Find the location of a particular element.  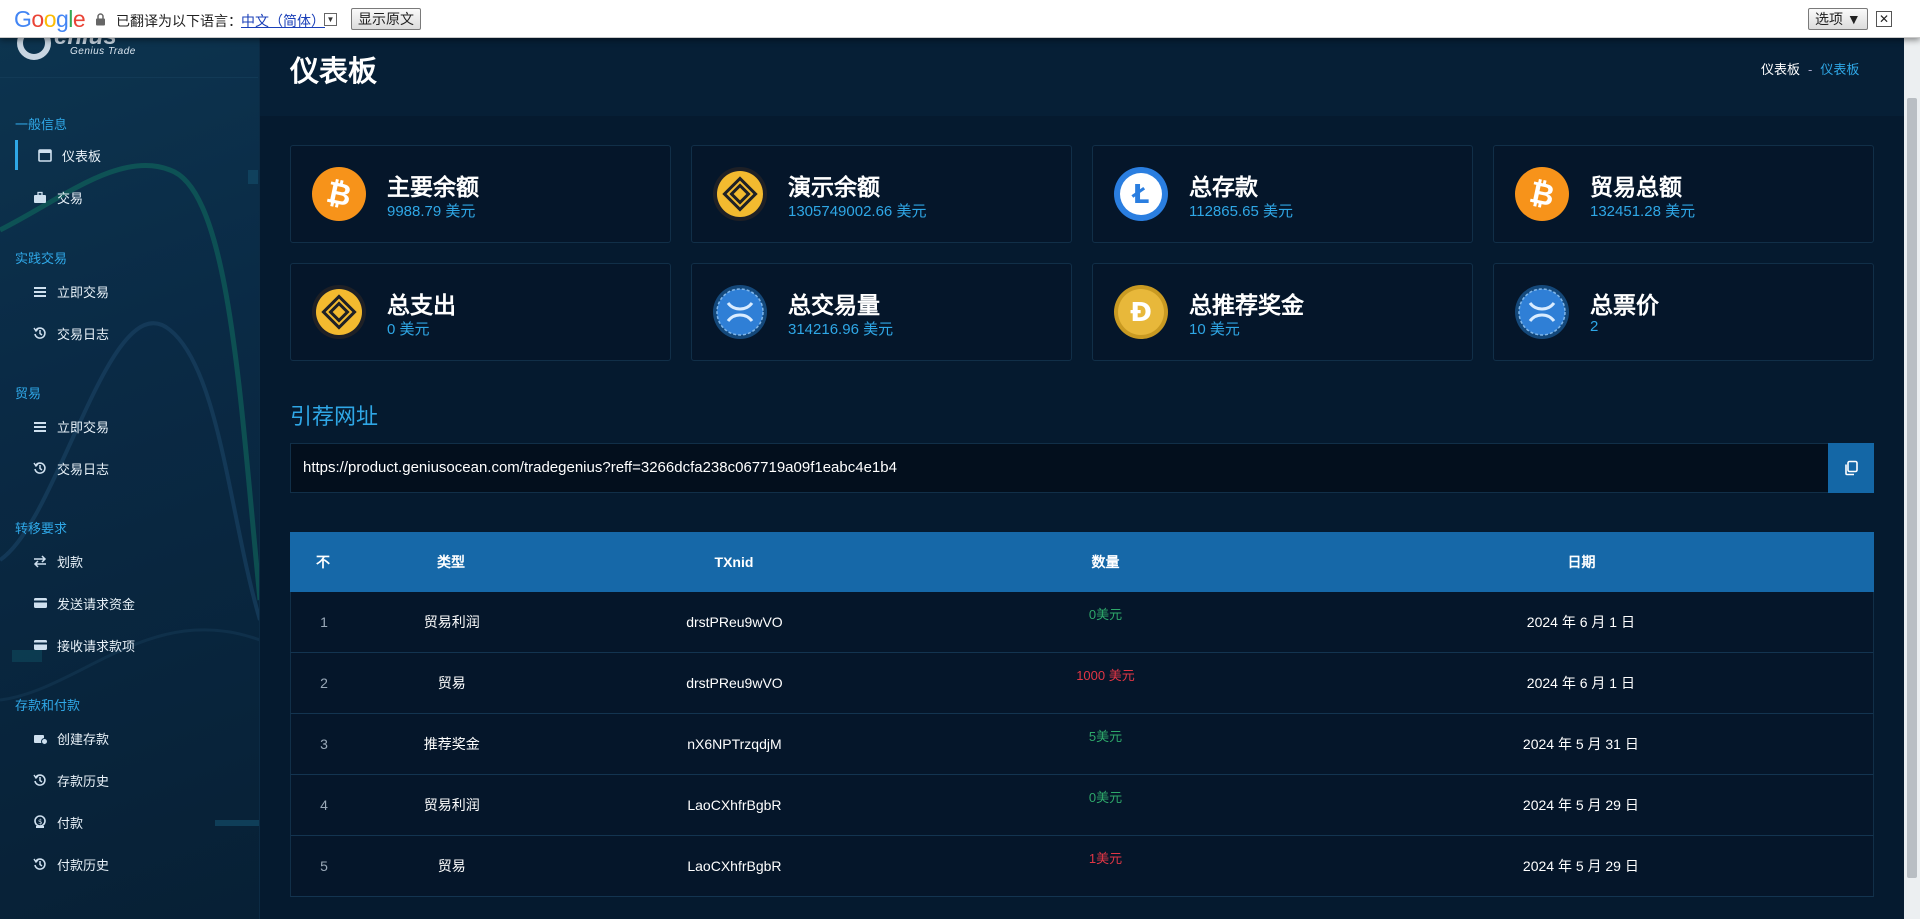

google-translate-bar: Google 已翻译为以下语言： 中文（简体） ▼ 显示原文 选项 ▼ ✕ is located at coordinates (960, 19).